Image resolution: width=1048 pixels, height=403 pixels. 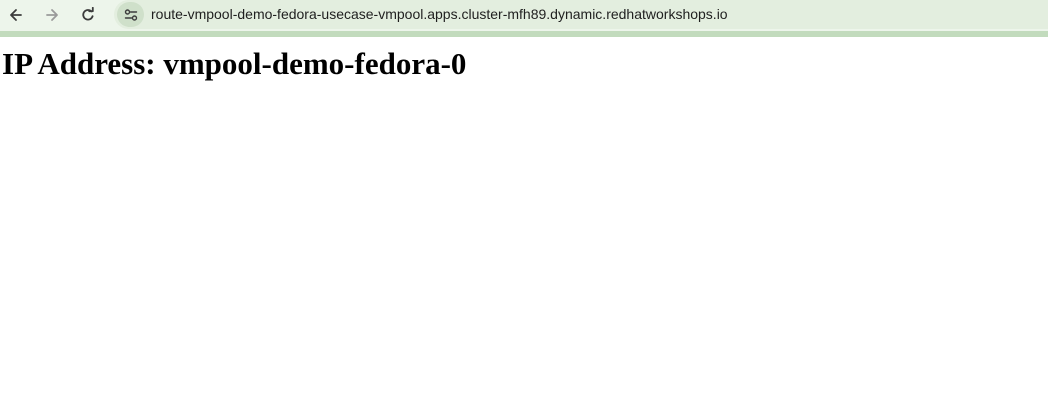 I want to click on page-heading: IP Address: vmpool-demo-fedora-0, so click(x=234, y=63).